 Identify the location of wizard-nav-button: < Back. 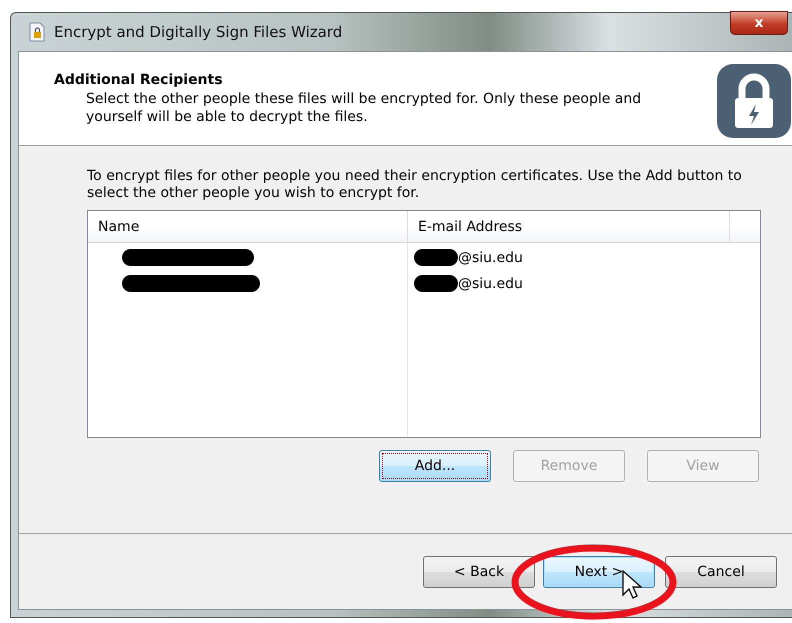
(479, 572).